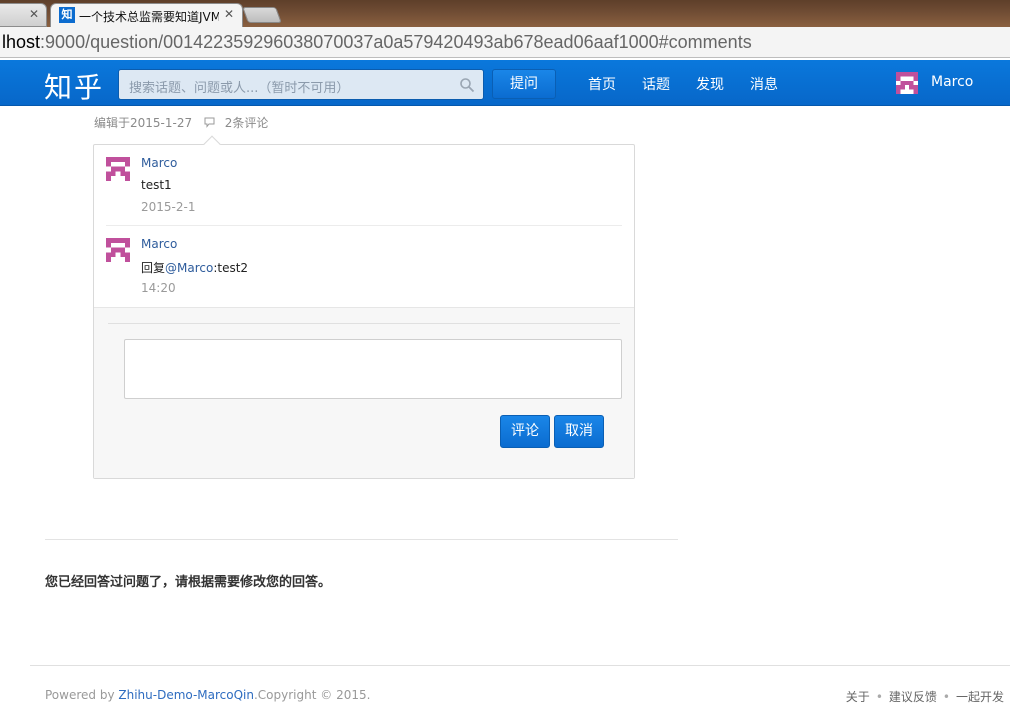 Image resolution: width=1010 pixels, height=724 pixels. I want to click on footer-link-about: 关于, so click(858, 697).